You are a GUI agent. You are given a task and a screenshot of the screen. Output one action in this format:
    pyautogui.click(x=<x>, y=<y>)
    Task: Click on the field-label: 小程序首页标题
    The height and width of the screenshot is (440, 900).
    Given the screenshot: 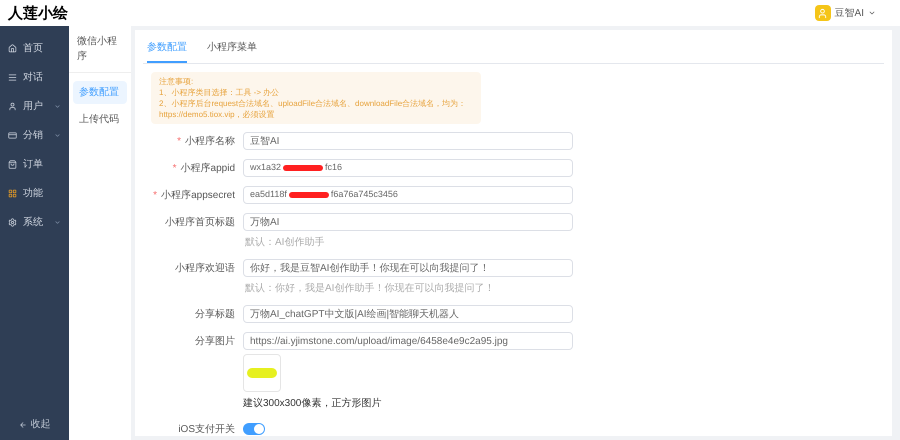 What is the action you would take?
    pyautogui.click(x=200, y=223)
    